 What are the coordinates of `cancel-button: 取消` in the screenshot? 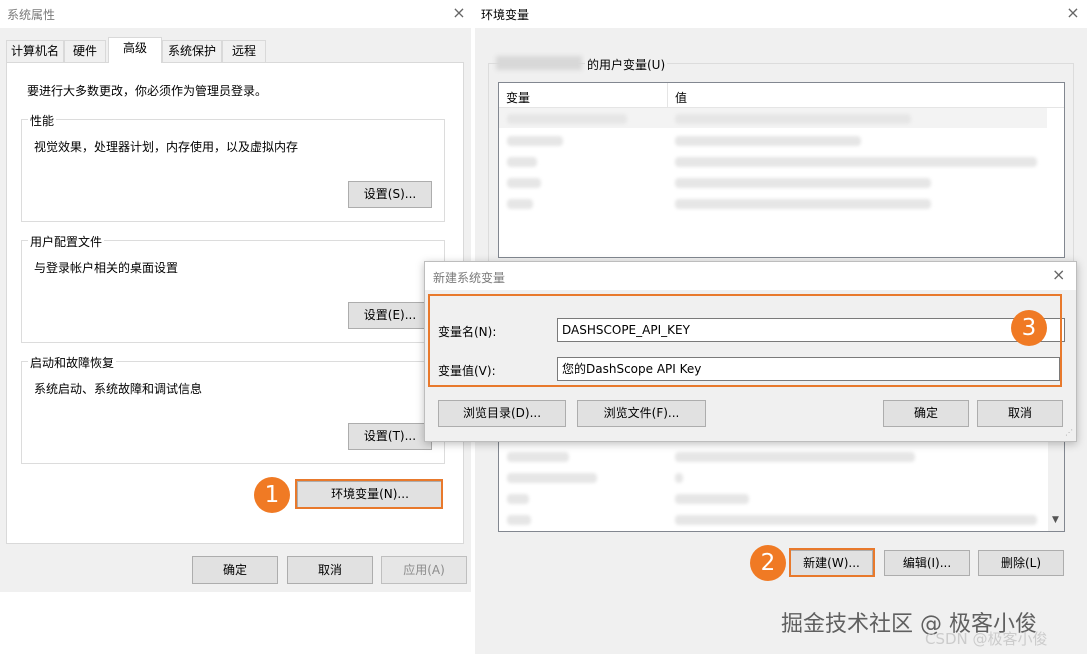 It's located at (330, 570).